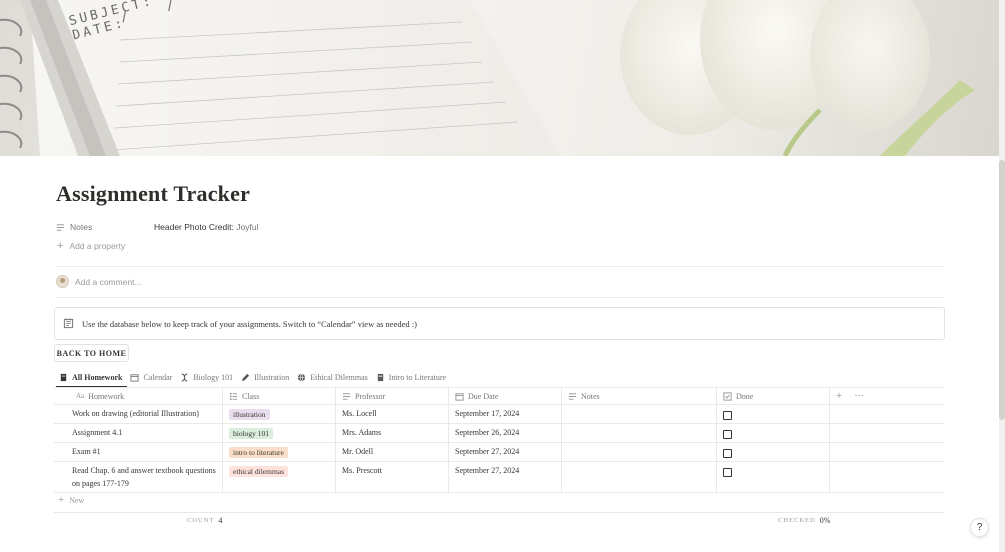 This screenshot has height=552, width=1005. Describe the element at coordinates (62, 281) in the screenshot. I see `avatar` at that location.